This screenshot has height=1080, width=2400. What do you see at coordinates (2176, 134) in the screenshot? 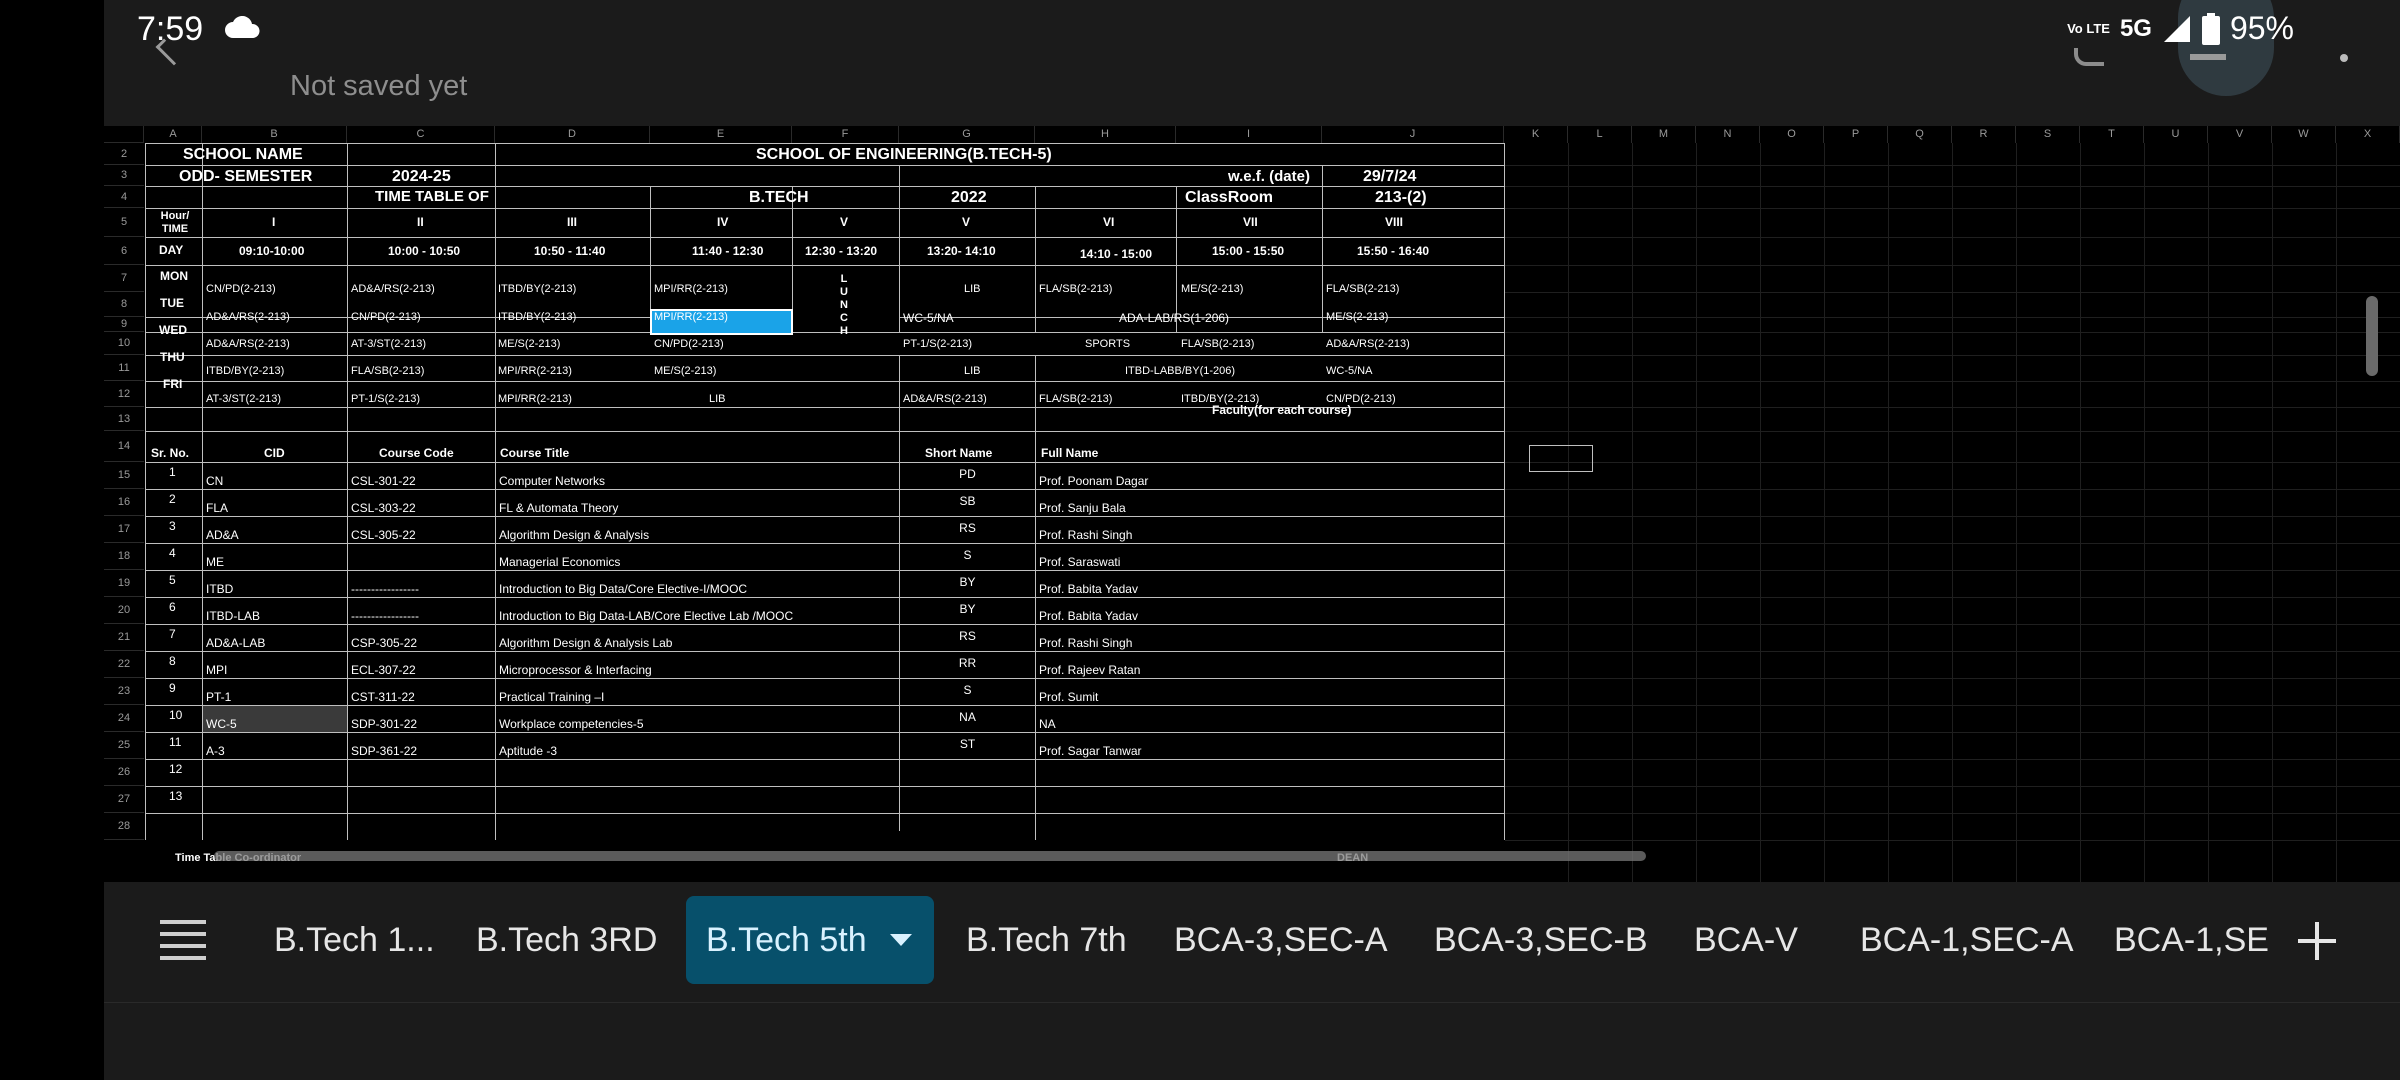
I see `column-header-u: U` at bounding box center [2176, 134].